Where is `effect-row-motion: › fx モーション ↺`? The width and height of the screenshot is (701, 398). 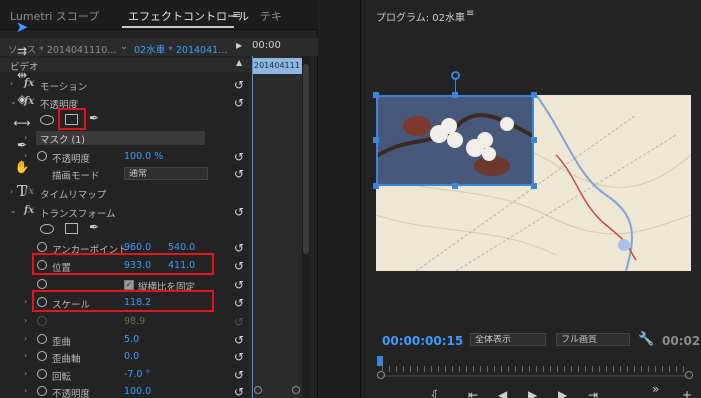 effect-row-motion: › fx モーション ↺ is located at coordinates (125, 85).